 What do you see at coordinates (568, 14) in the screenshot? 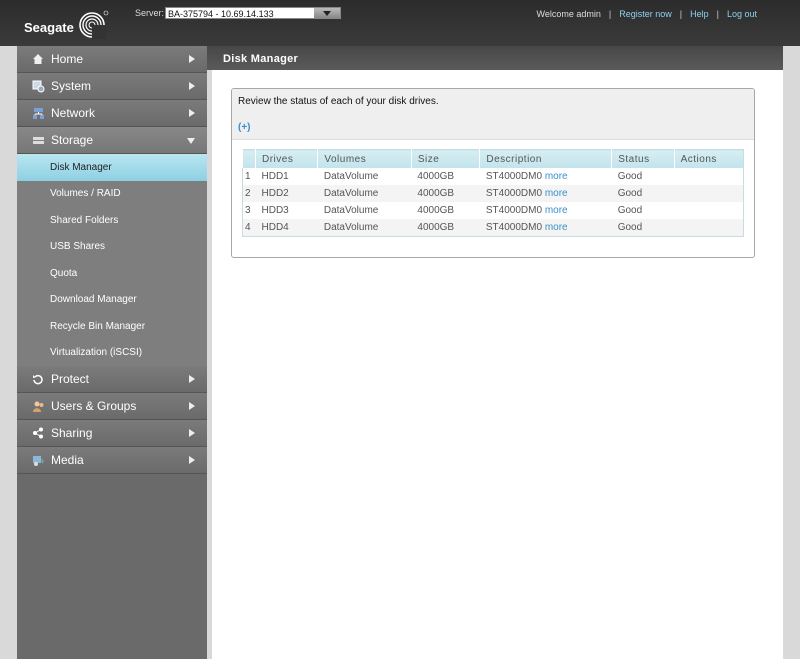
I see `welcome-text: Welcome admin` at bounding box center [568, 14].